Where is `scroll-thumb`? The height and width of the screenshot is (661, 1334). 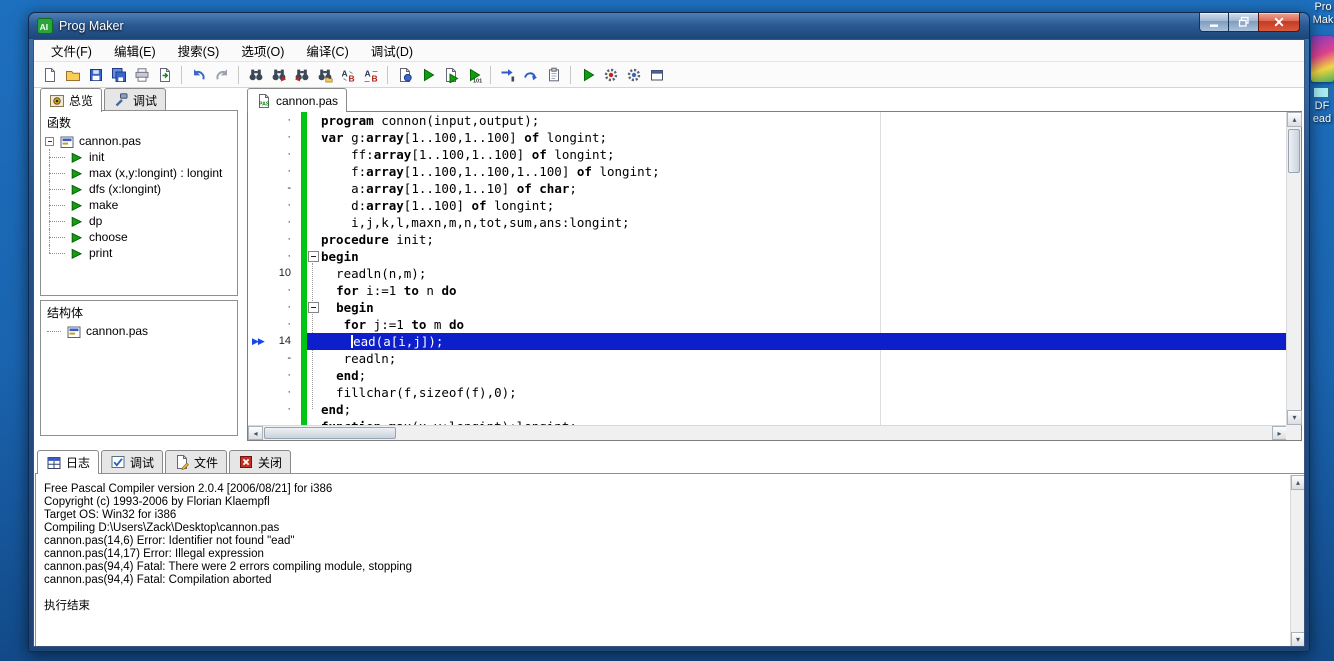
scroll-thumb is located at coordinates (1294, 151).